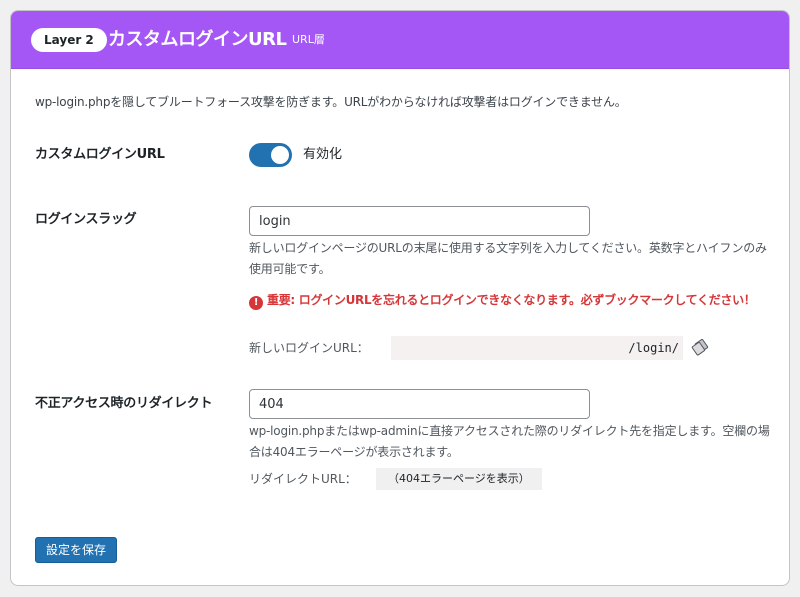 Image resolution: width=800 pixels, height=597 pixels. I want to click on save-button: 設定を保存, so click(76, 550).